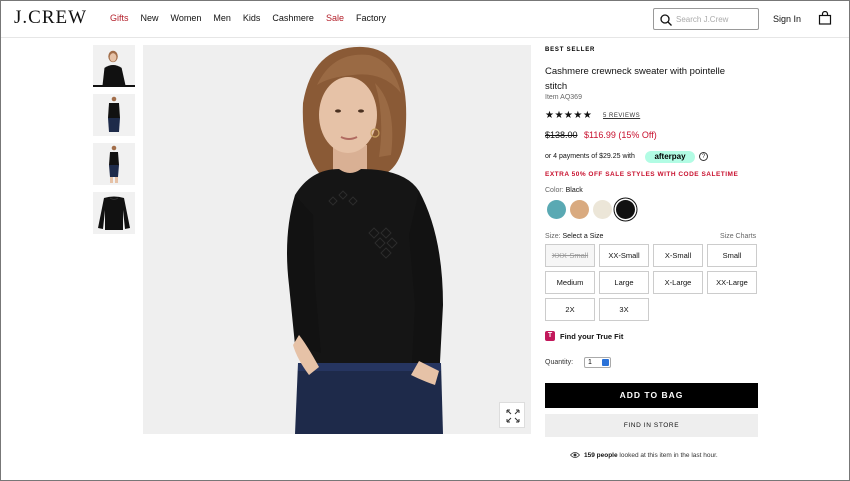  I want to click on color-label: Color: Black, so click(564, 190).